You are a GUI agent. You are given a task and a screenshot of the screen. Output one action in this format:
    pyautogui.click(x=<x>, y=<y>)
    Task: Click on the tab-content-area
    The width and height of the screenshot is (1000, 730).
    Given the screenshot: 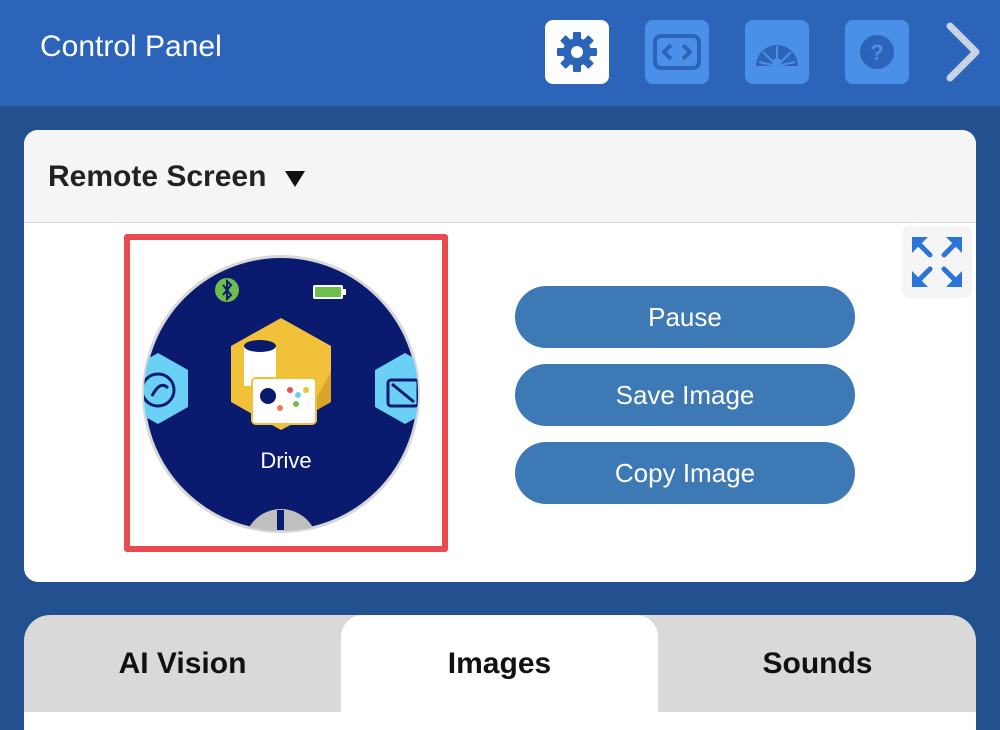 What is the action you would take?
    pyautogui.click(x=500, y=721)
    